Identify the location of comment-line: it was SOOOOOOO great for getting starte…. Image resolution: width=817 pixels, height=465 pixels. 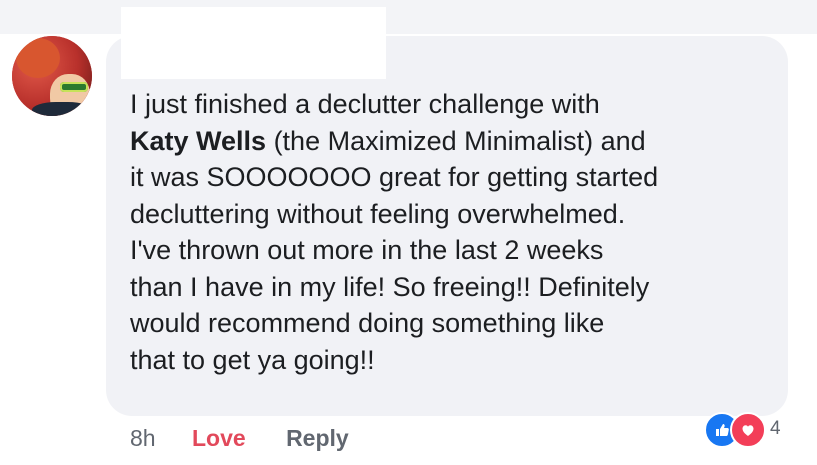
(394, 177).